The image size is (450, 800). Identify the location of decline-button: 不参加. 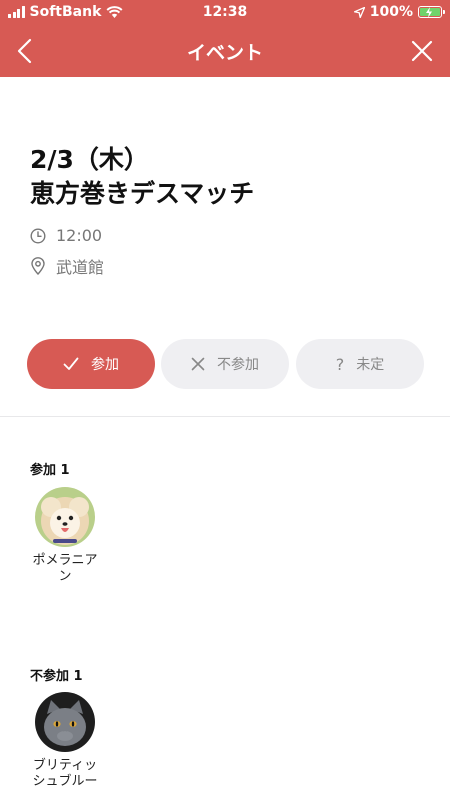
(225, 364).